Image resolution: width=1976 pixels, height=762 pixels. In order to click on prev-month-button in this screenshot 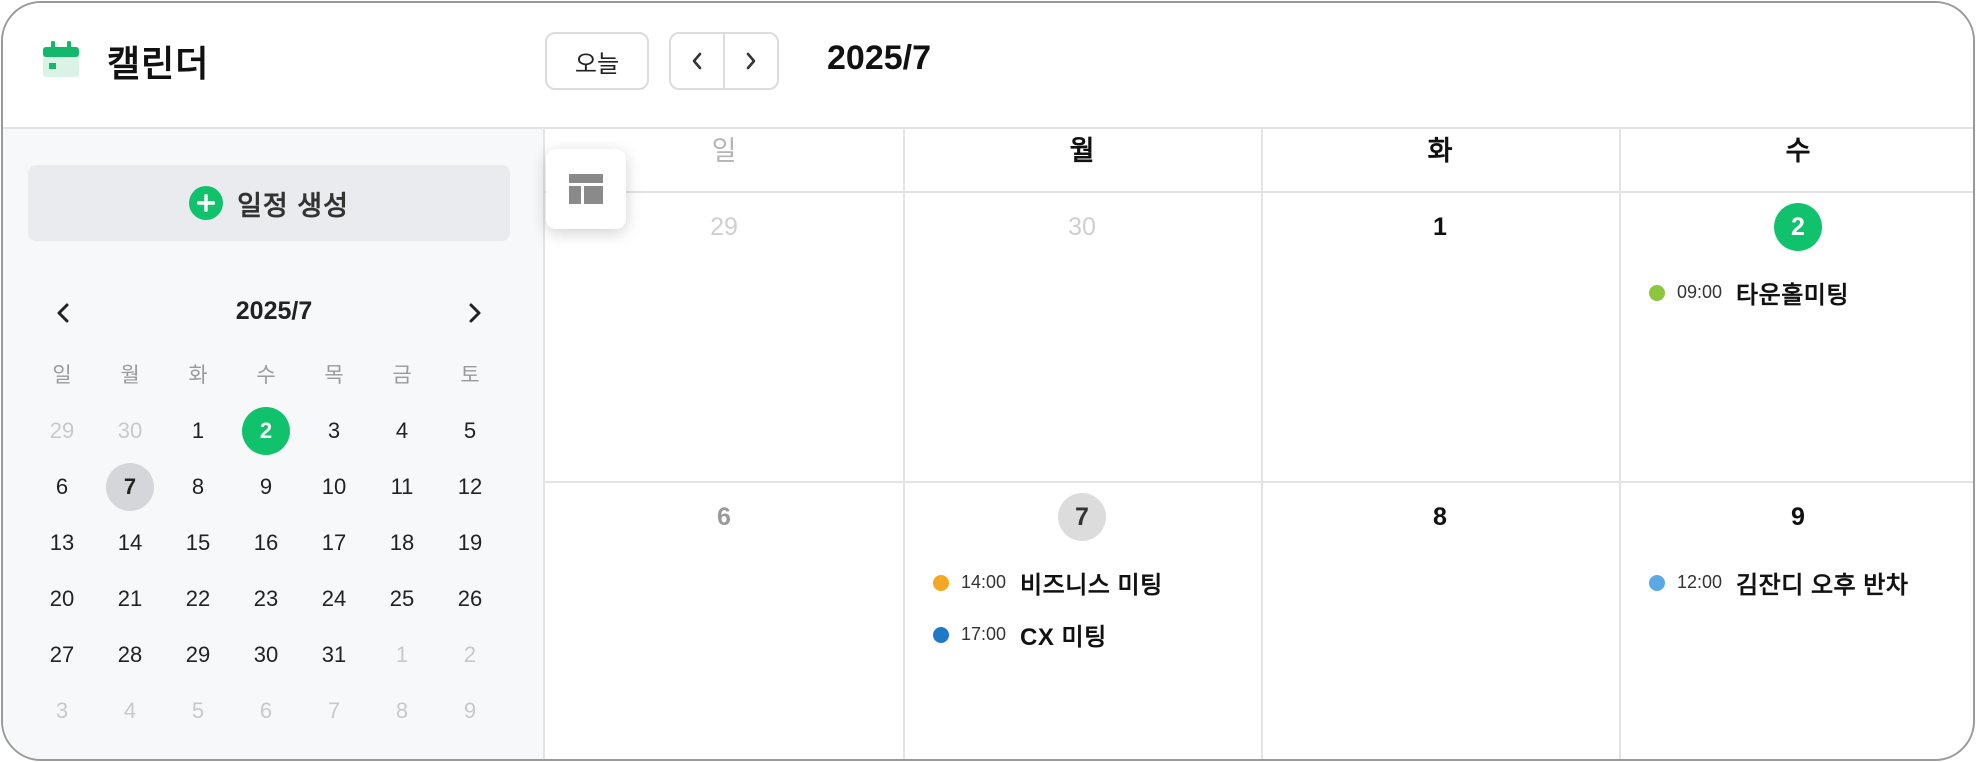, I will do `click(697, 61)`.